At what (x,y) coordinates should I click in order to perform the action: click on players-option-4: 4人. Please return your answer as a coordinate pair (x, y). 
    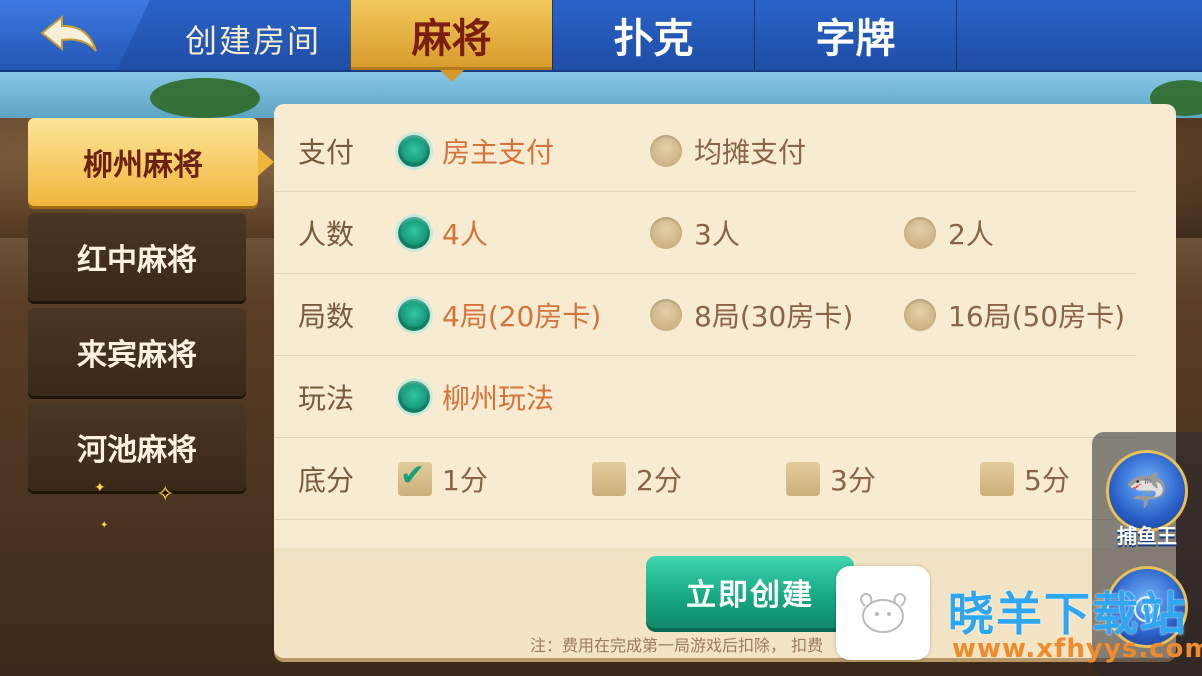
    Looking at the image, I should click on (443, 233).